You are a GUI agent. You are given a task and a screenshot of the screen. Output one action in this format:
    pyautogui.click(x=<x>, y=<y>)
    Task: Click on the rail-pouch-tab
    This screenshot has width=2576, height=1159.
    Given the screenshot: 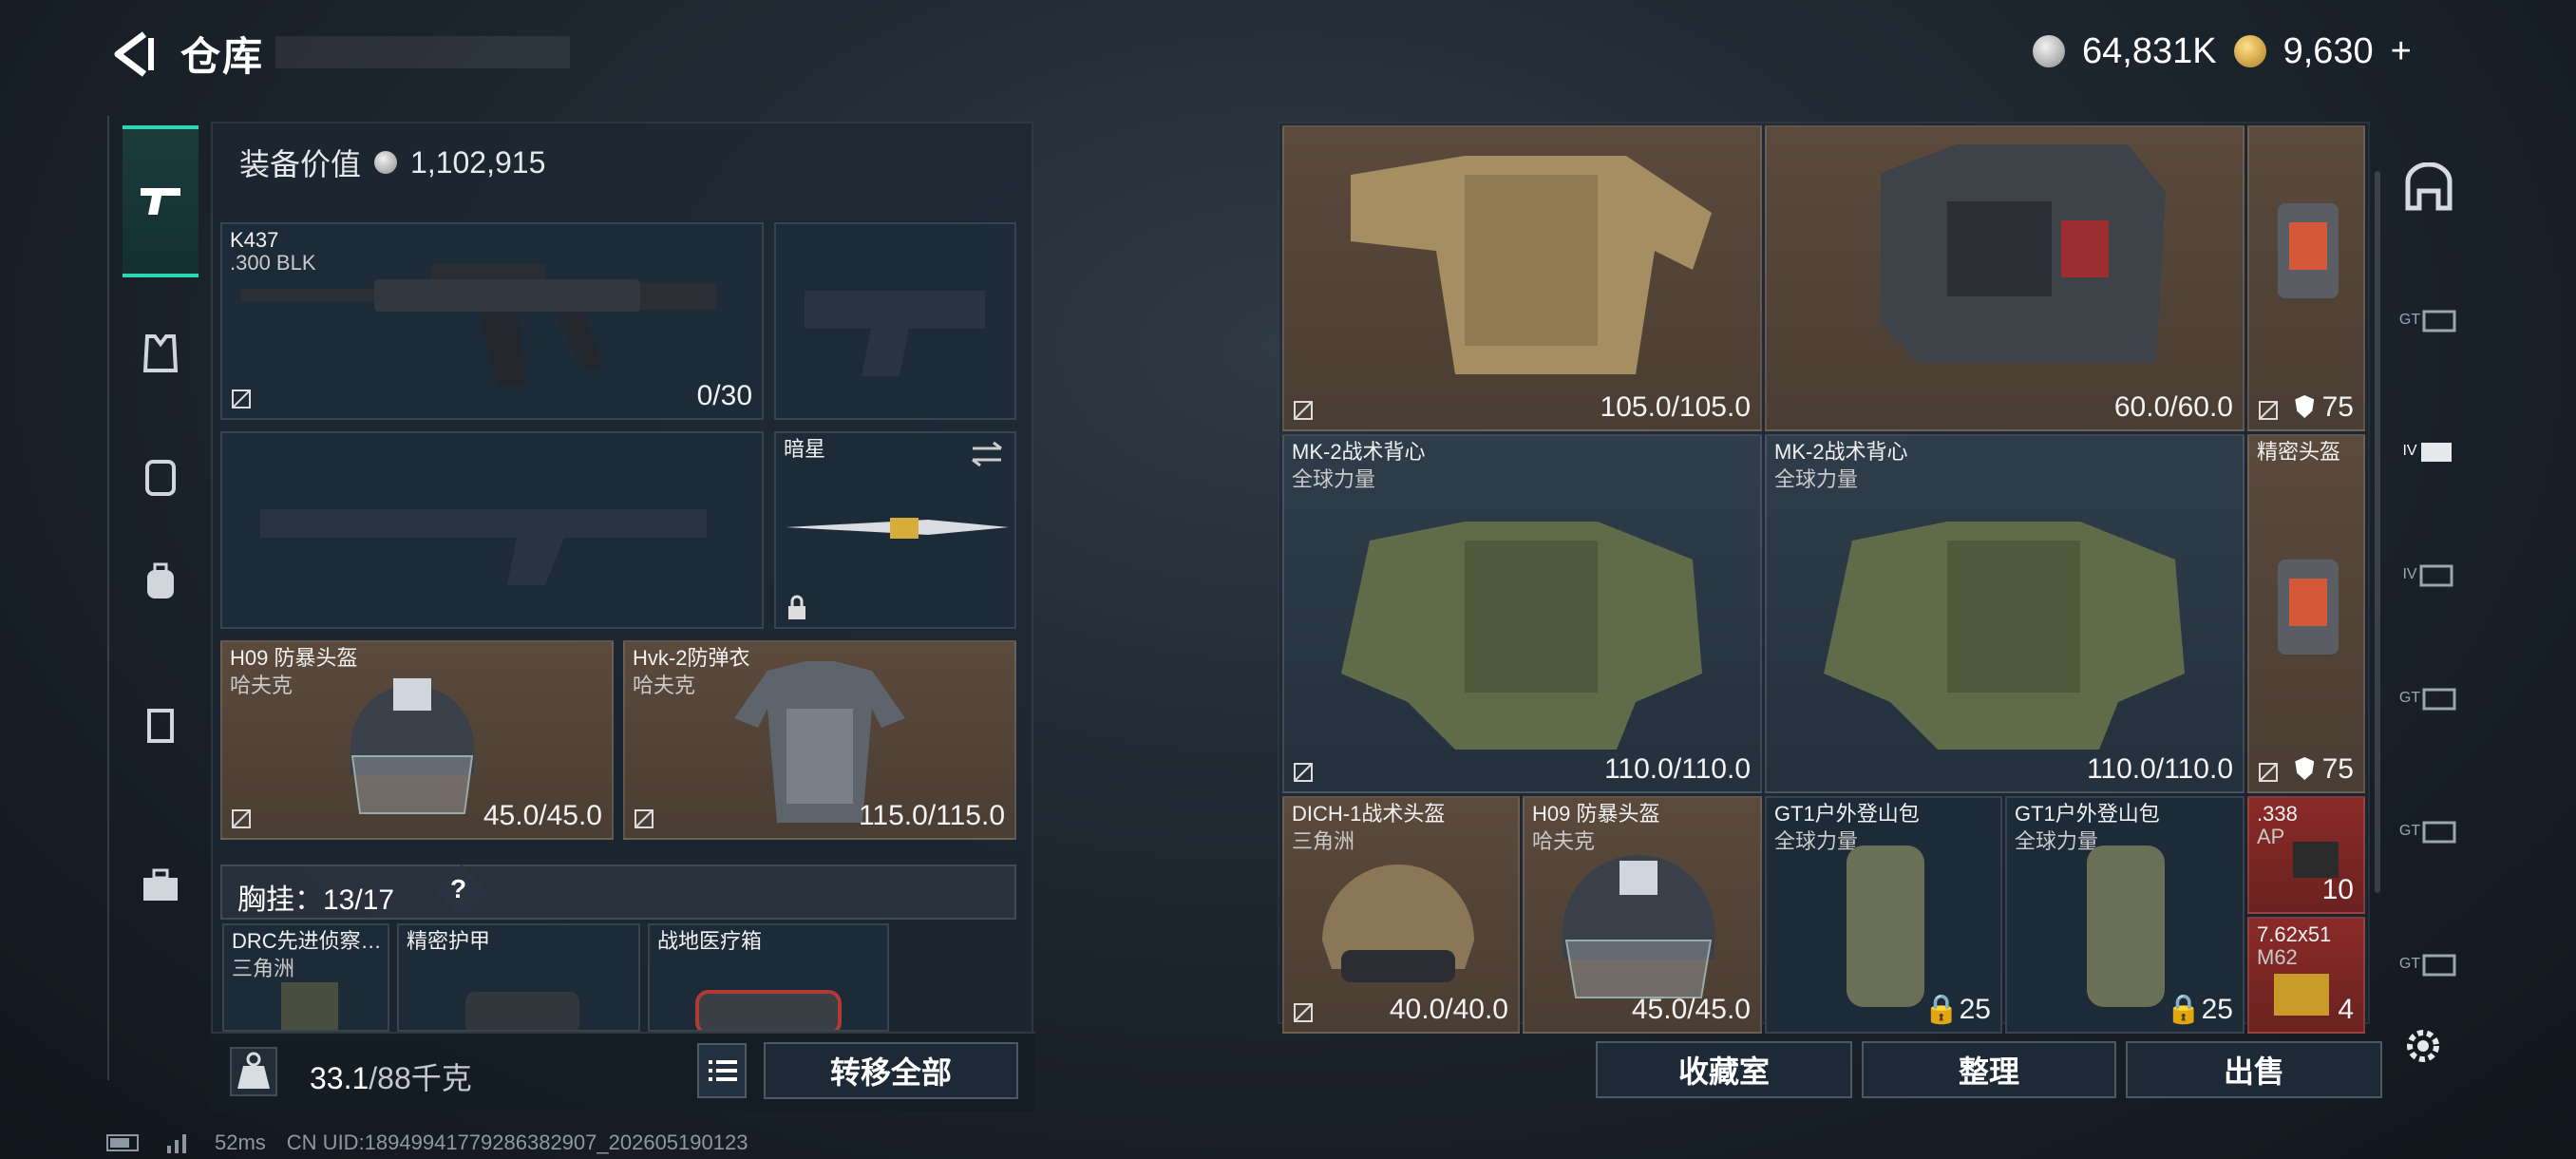 What is the action you would take?
    pyautogui.click(x=161, y=724)
    